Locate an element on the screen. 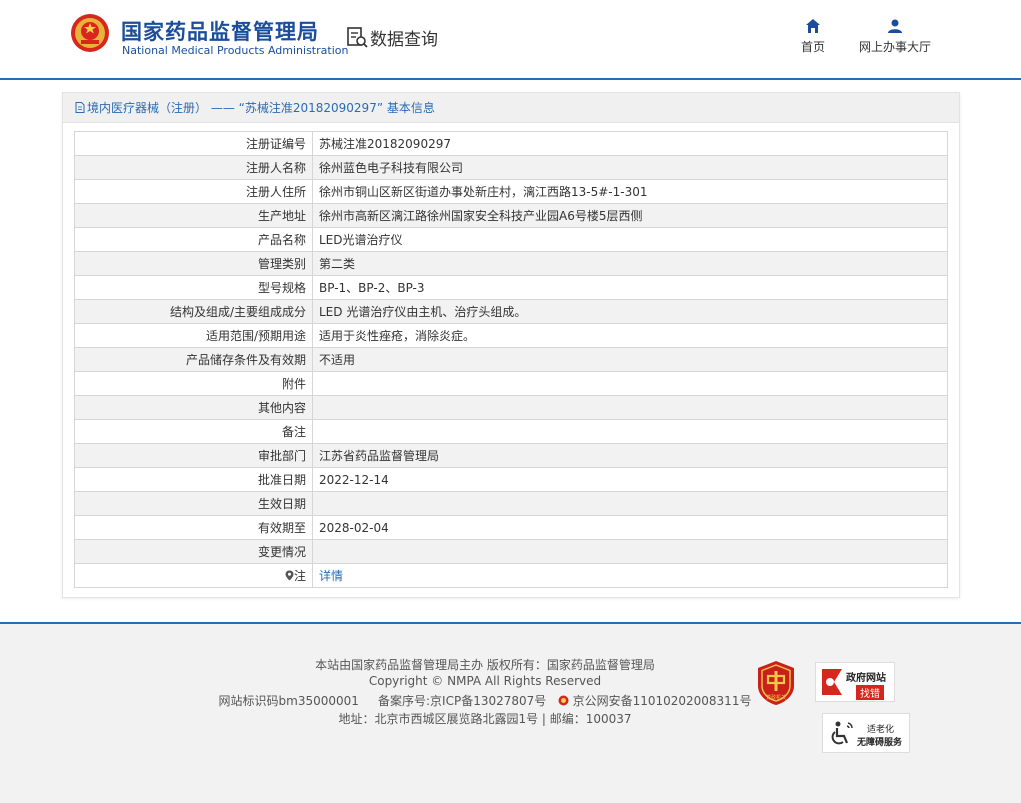 The height and width of the screenshot is (803, 1021). table-row: 结构及组成/主要组成成分 LED 光谱治疗仪由主机、治疗头组成。 is located at coordinates (511, 311).